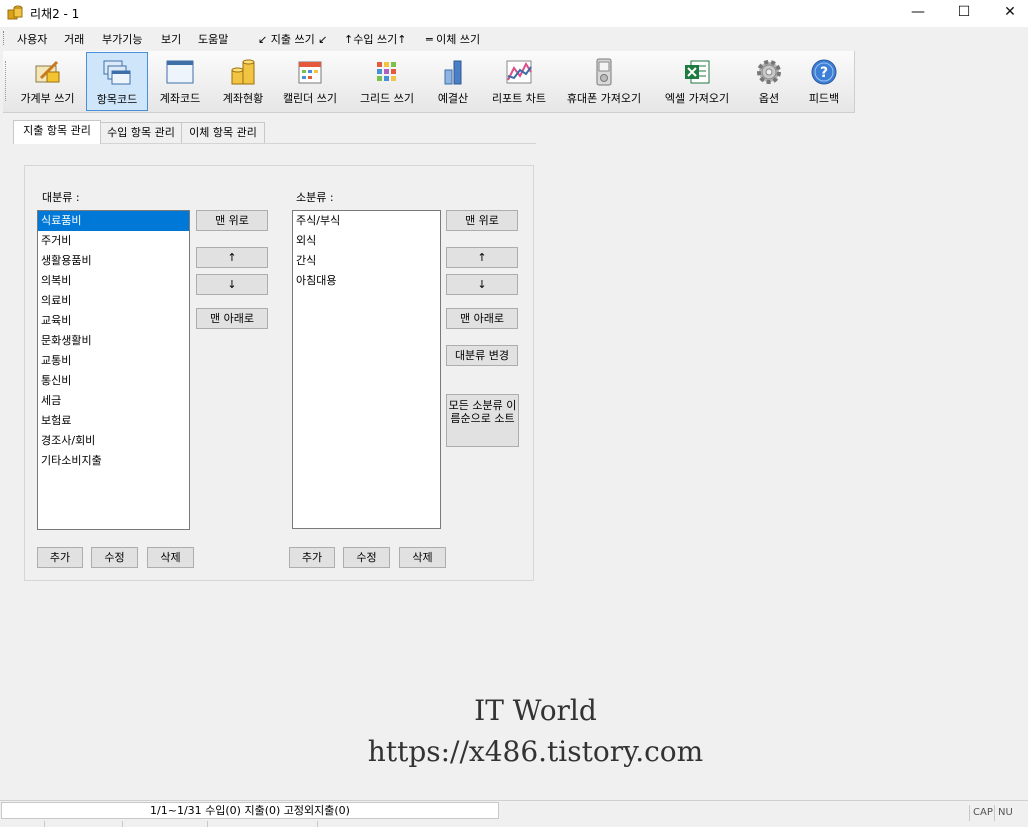 This screenshot has height=827, width=1028. What do you see at coordinates (113, 341) in the screenshot?
I see `list-item: 문화생활비` at bounding box center [113, 341].